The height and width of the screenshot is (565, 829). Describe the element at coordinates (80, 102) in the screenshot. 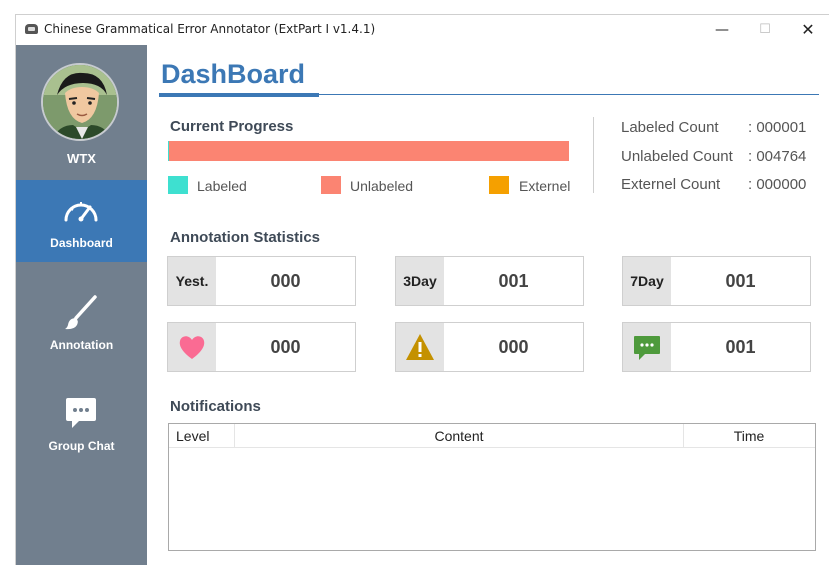

I see `avatar` at that location.